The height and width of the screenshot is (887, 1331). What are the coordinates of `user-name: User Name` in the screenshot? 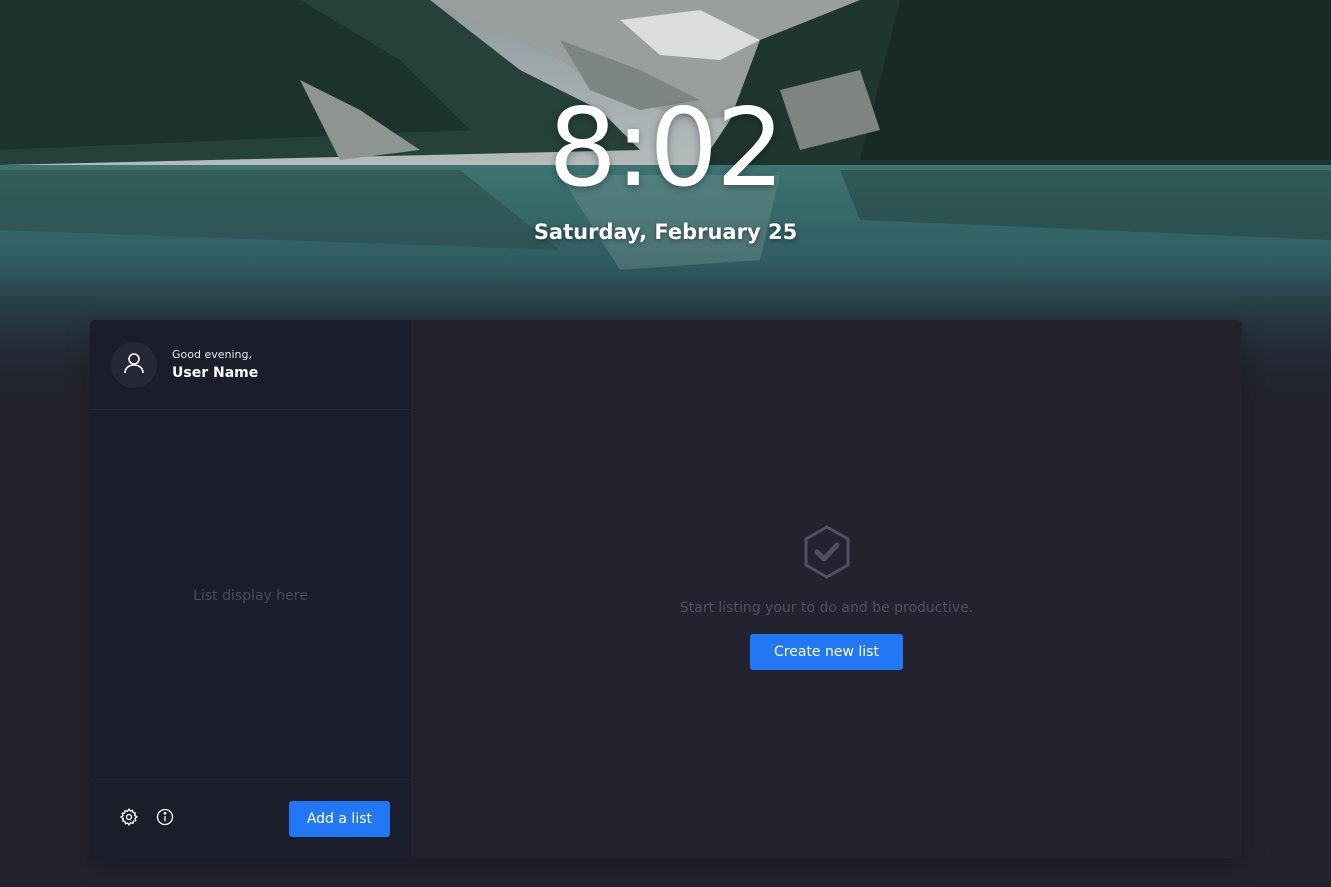 It's located at (215, 373).